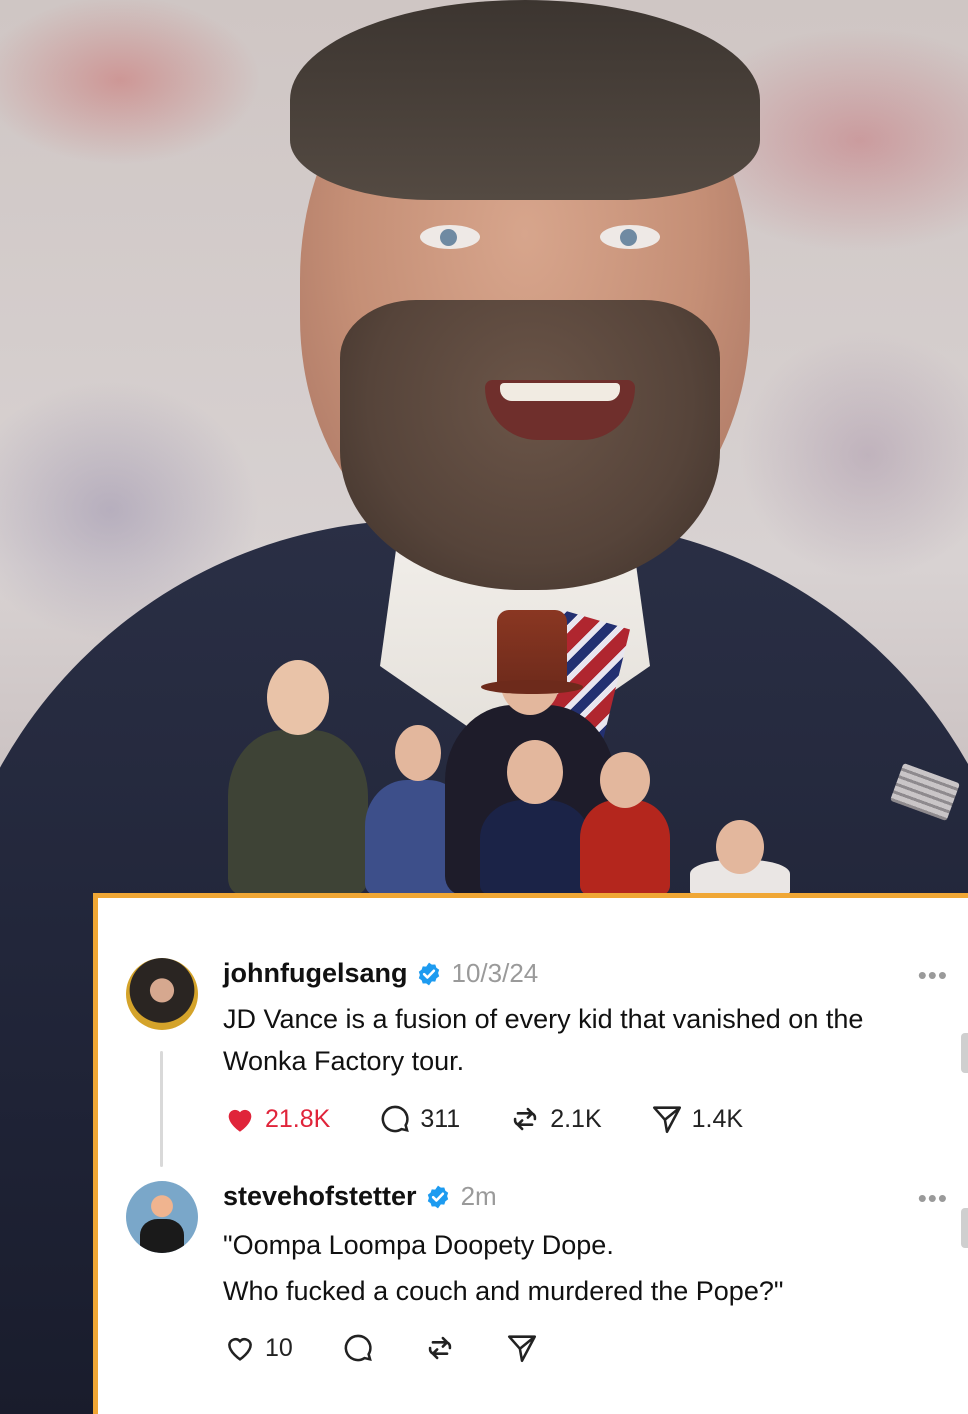  I want to click on like-count: 21.8K, so click(298, 1118).